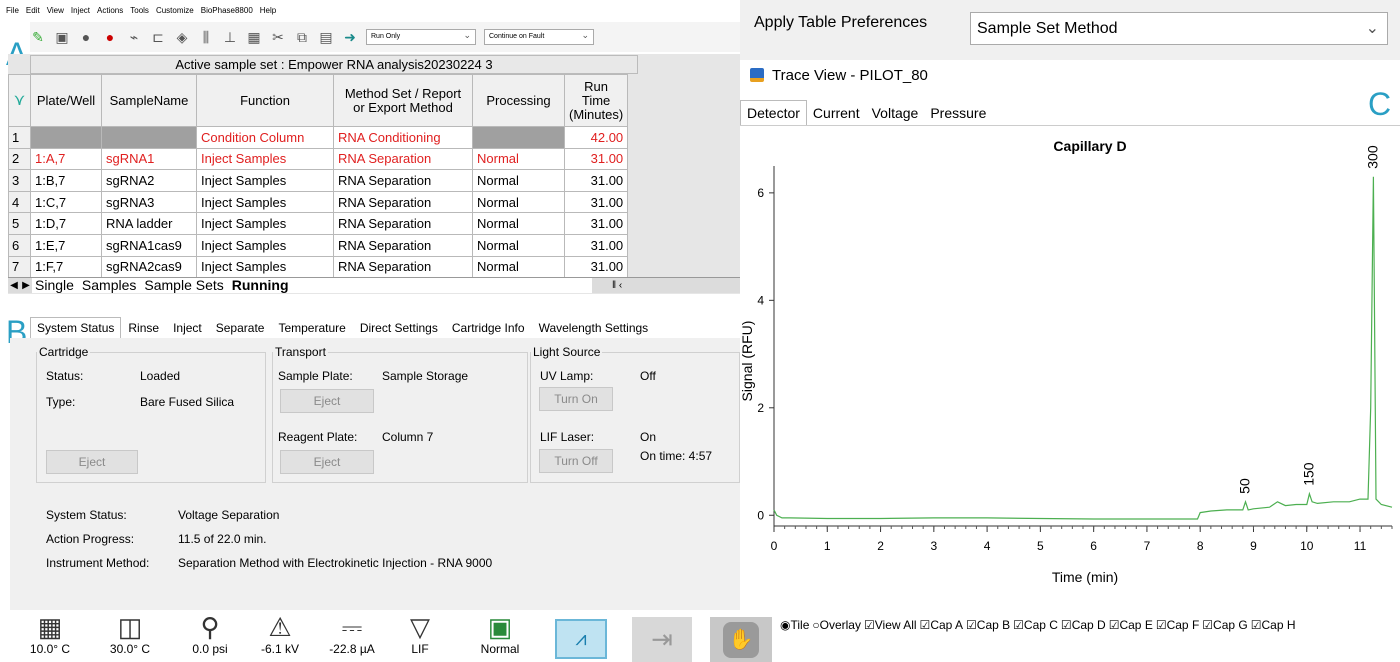 Image resolution: width=1400 pixels, height=662 pixels. I want to click on cartridge-eject-button: Eject, so click(92, 462).